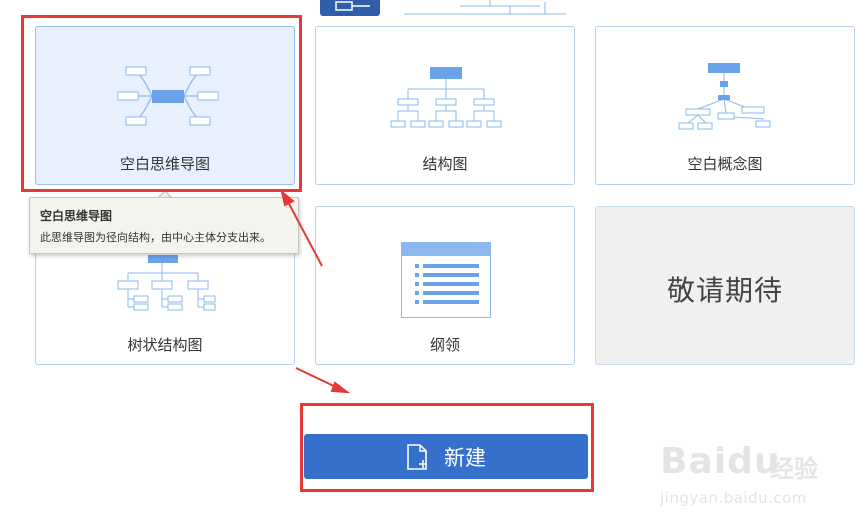 This screenshot has height=527, width=857. What do you see at coordinates (444, 345) in the screenshot?
I see `card-label: 纲领` at bounding box center [444, 345].